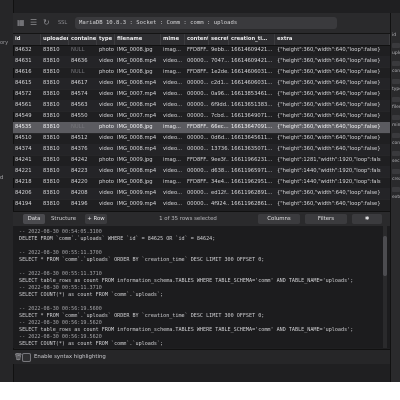  I want to click on table-cell: 84632, so click(27, 50).